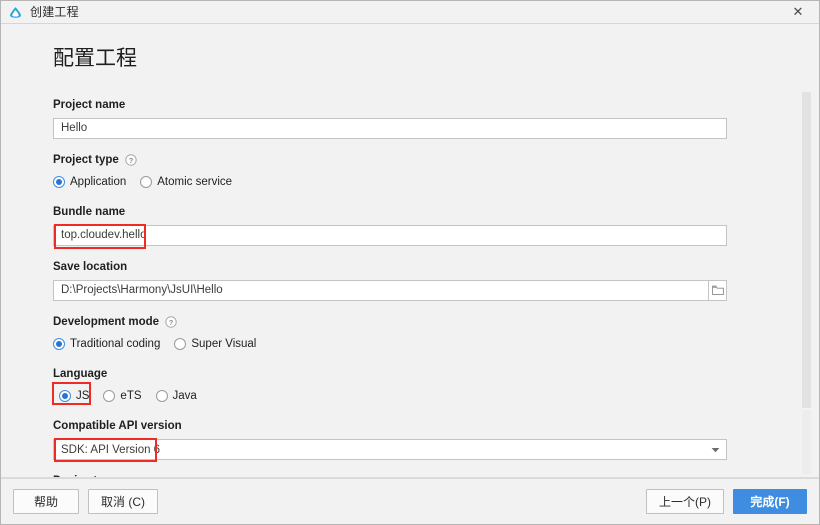  Describe the element at coordinates (390, 426) in the screenshot. I see `label-compatible-api-version: Compatible API version` at that location.